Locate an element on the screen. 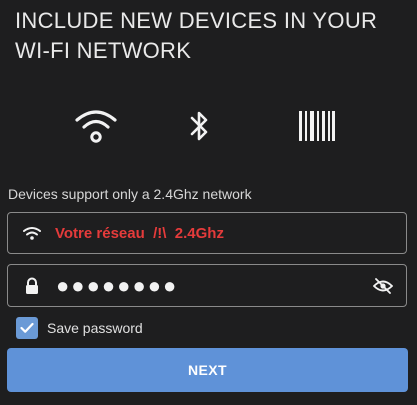 The image size is (417, 405). bluetooth-method-button is located at coordinates (199, 126).